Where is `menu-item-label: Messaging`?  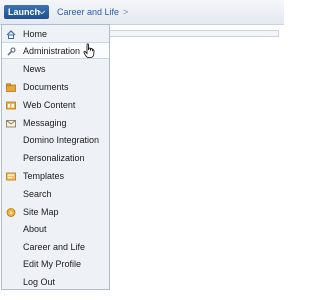 menu-item-label: Messaging is located at coordinates (45, 123).